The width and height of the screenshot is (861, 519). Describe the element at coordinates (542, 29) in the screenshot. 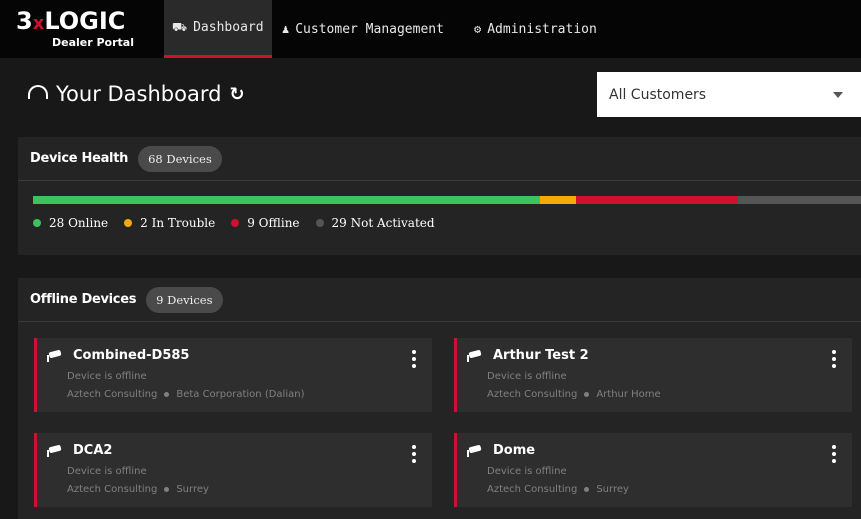

I see `nav-tab-label: Administration` at that location.